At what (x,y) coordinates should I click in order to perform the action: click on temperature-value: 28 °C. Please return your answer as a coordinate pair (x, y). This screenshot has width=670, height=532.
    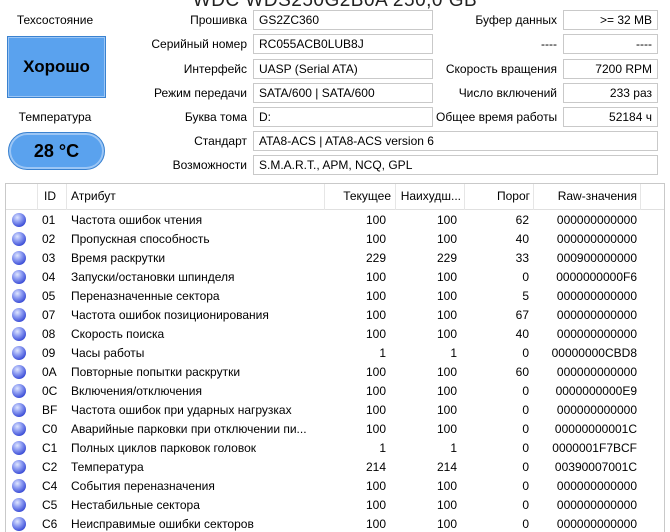
    Looking at the image, I should click on (56, 150).